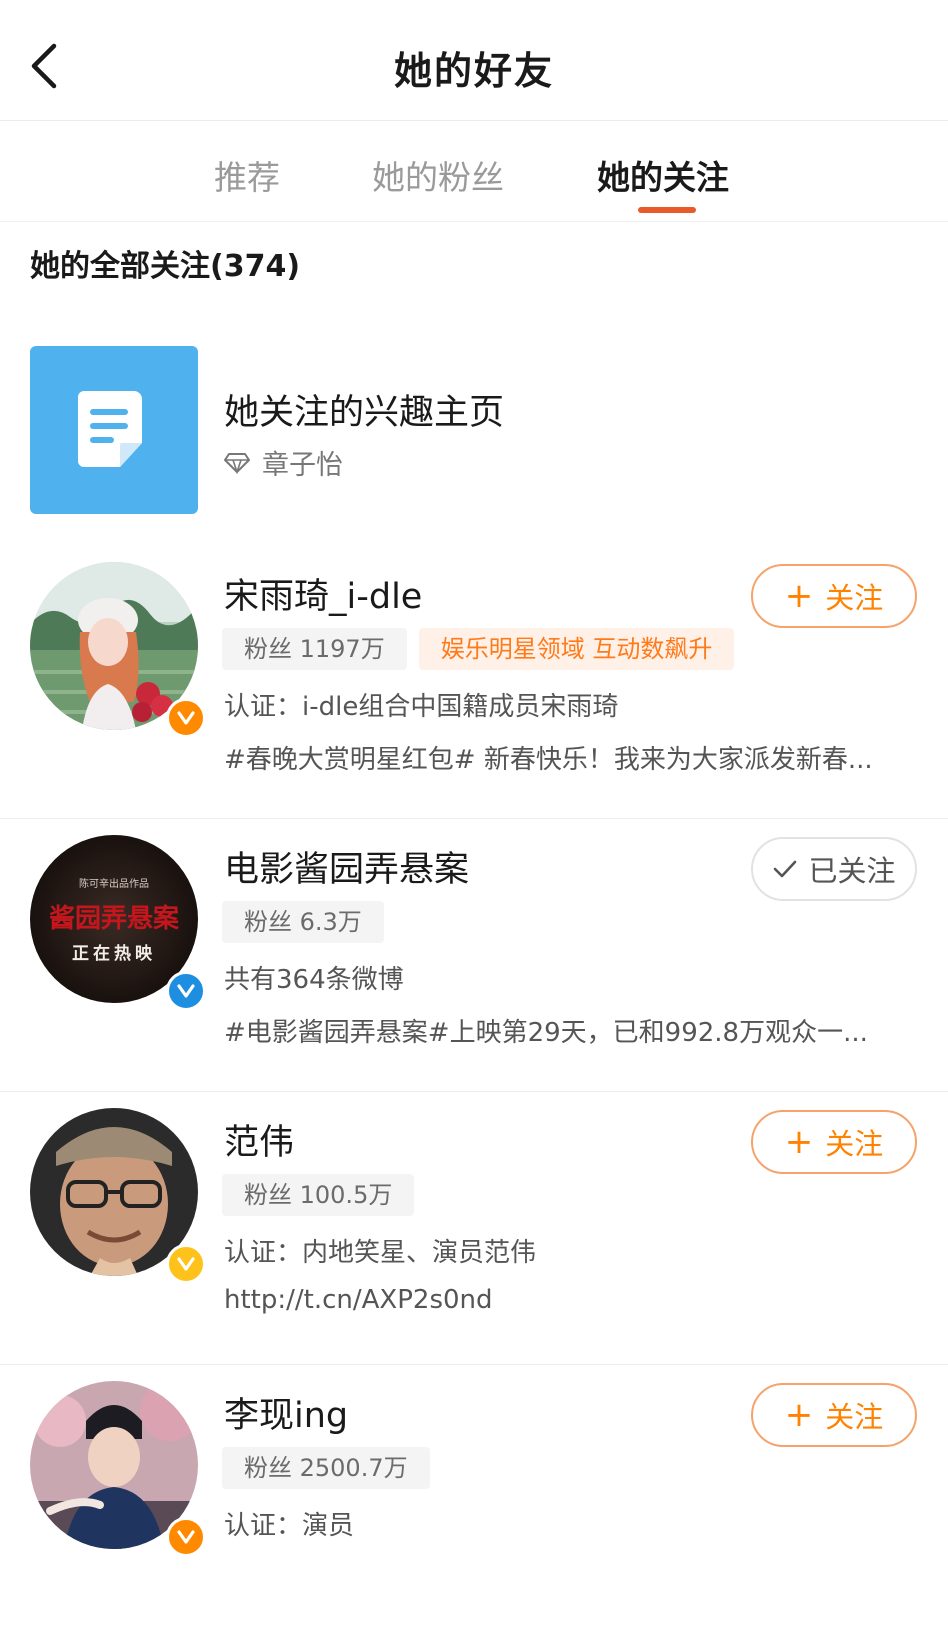 The height and width of the screenshot is (1637, 948). Describe the element at coordinates (289, 1526) in the screenshot. I see `user-verification: 认证：演员` at that location.